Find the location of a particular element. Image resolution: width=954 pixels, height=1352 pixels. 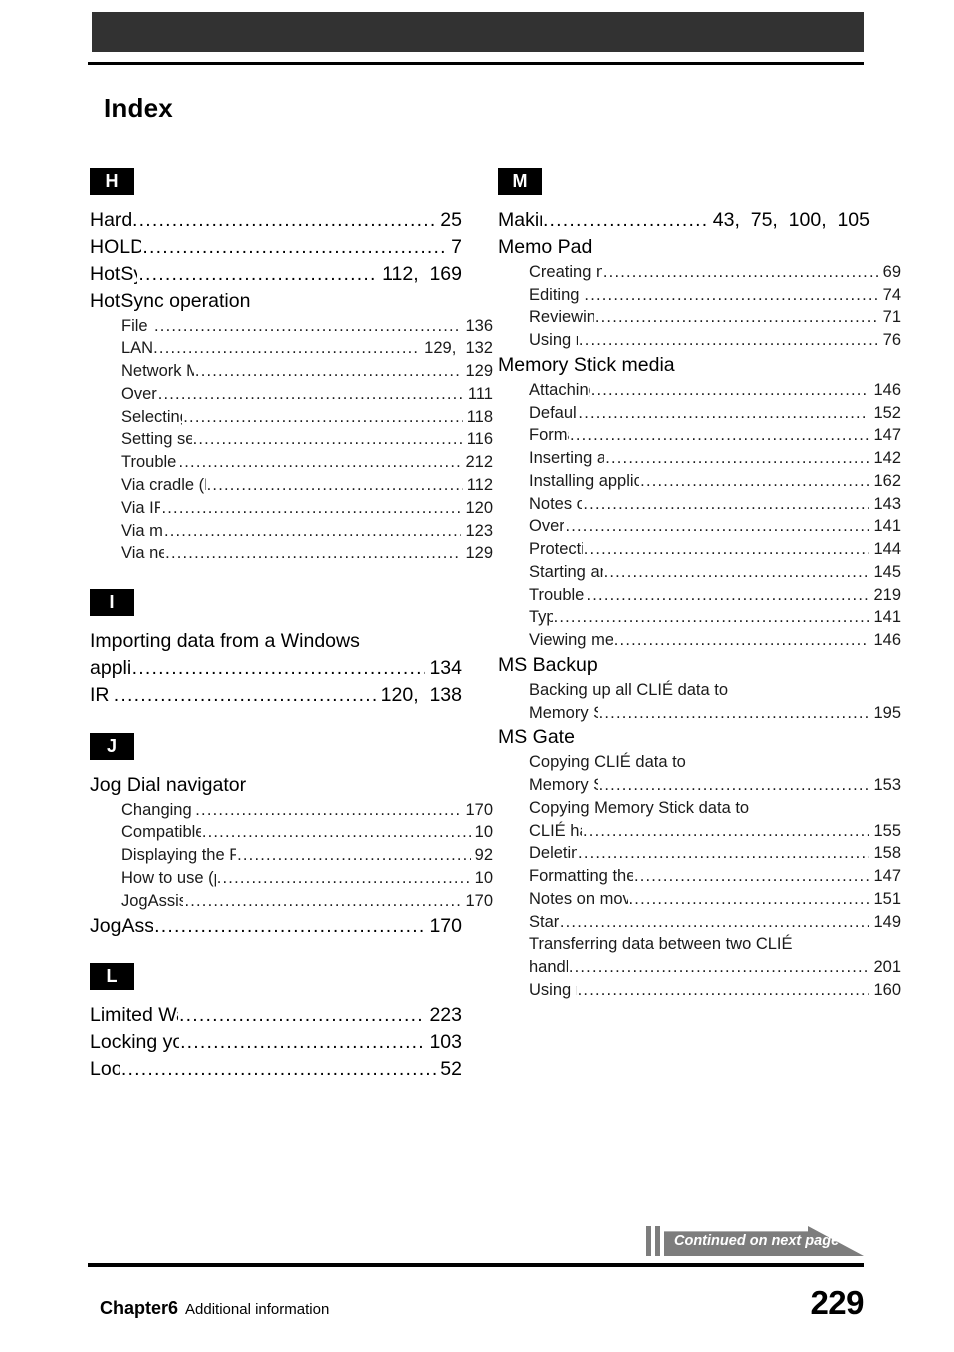

index-entry: JogAssist function 170 is located at coordinates (276, 926).